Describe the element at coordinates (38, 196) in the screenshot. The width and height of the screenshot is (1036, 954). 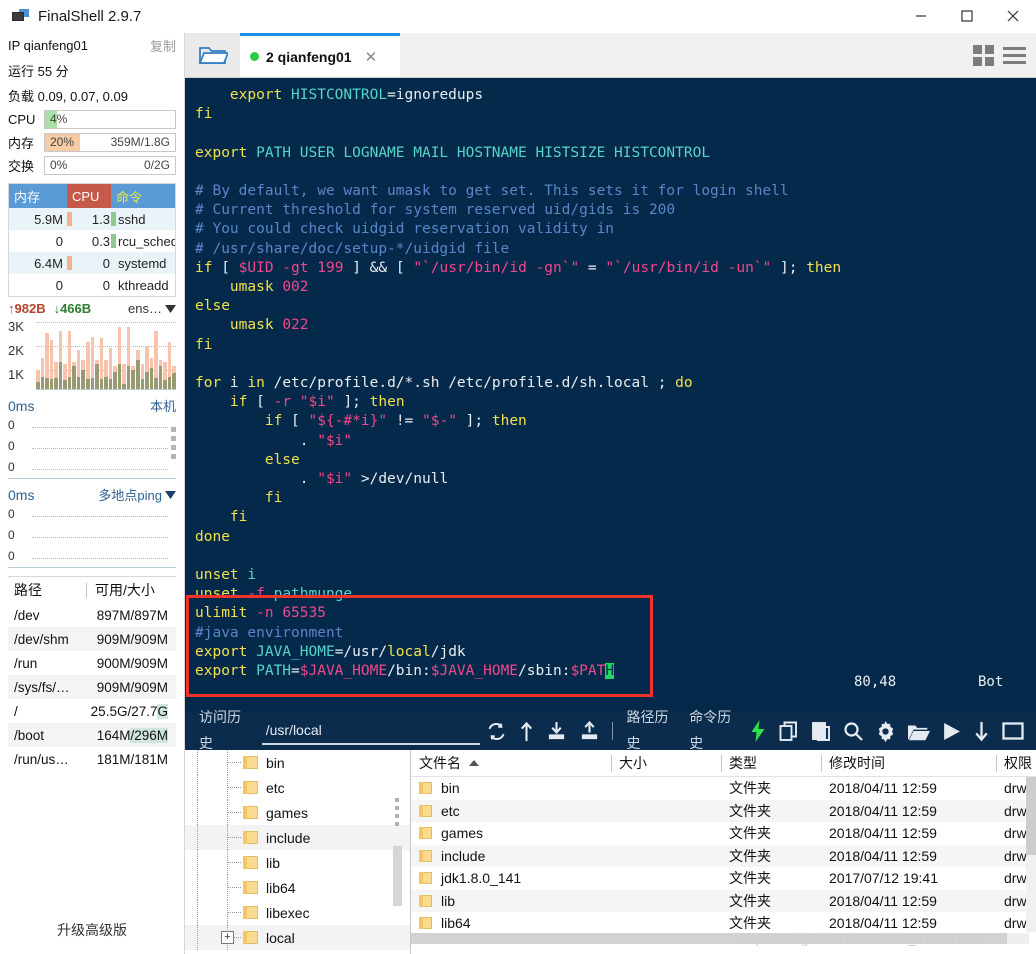
I see `col-header-memory: 内存` at that location.